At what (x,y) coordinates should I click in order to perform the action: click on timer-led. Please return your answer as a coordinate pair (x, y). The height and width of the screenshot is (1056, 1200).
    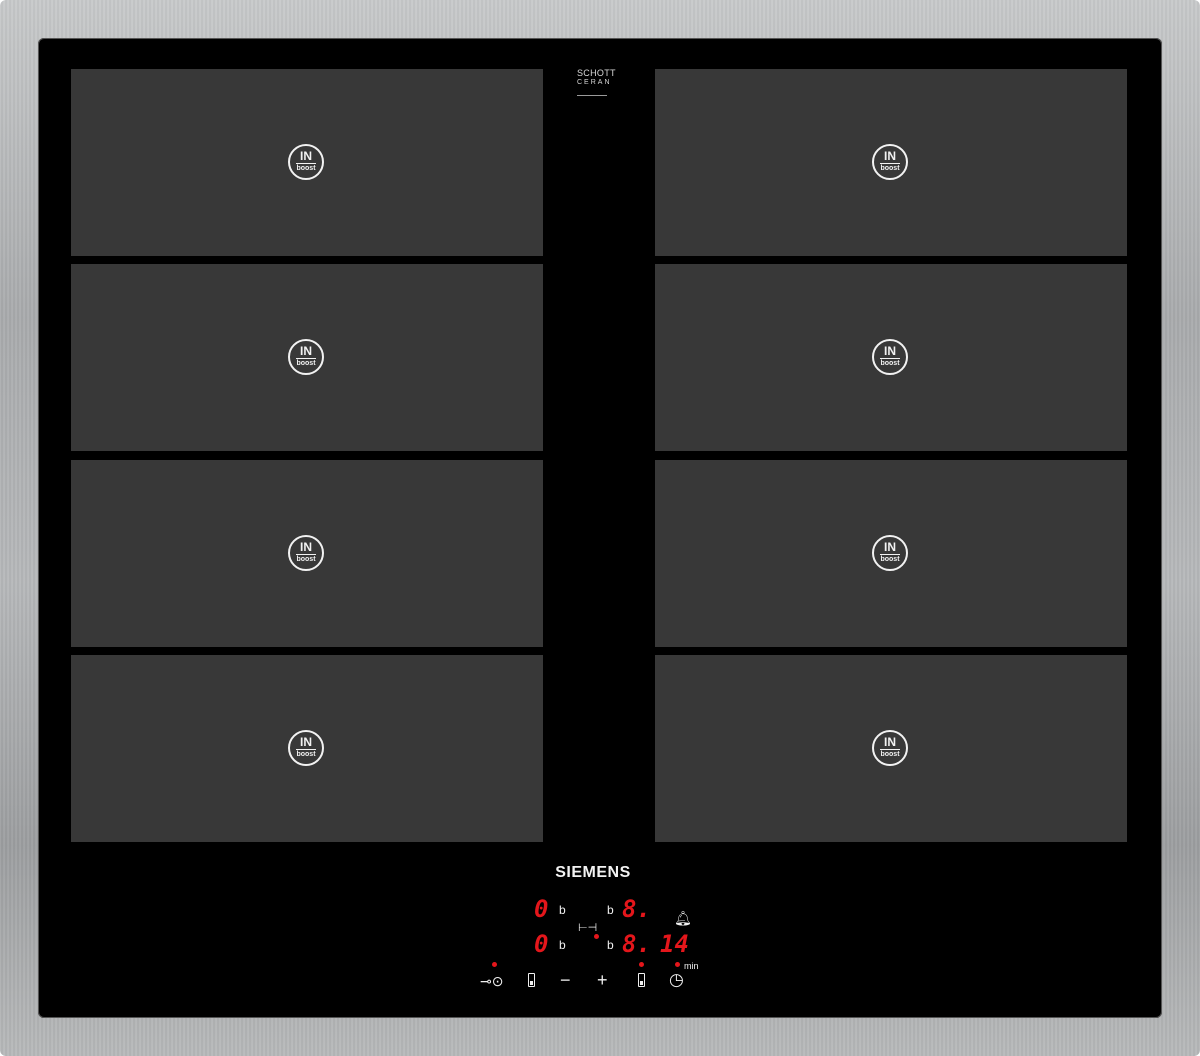
    Looking at the image, I should click on (677, 964).